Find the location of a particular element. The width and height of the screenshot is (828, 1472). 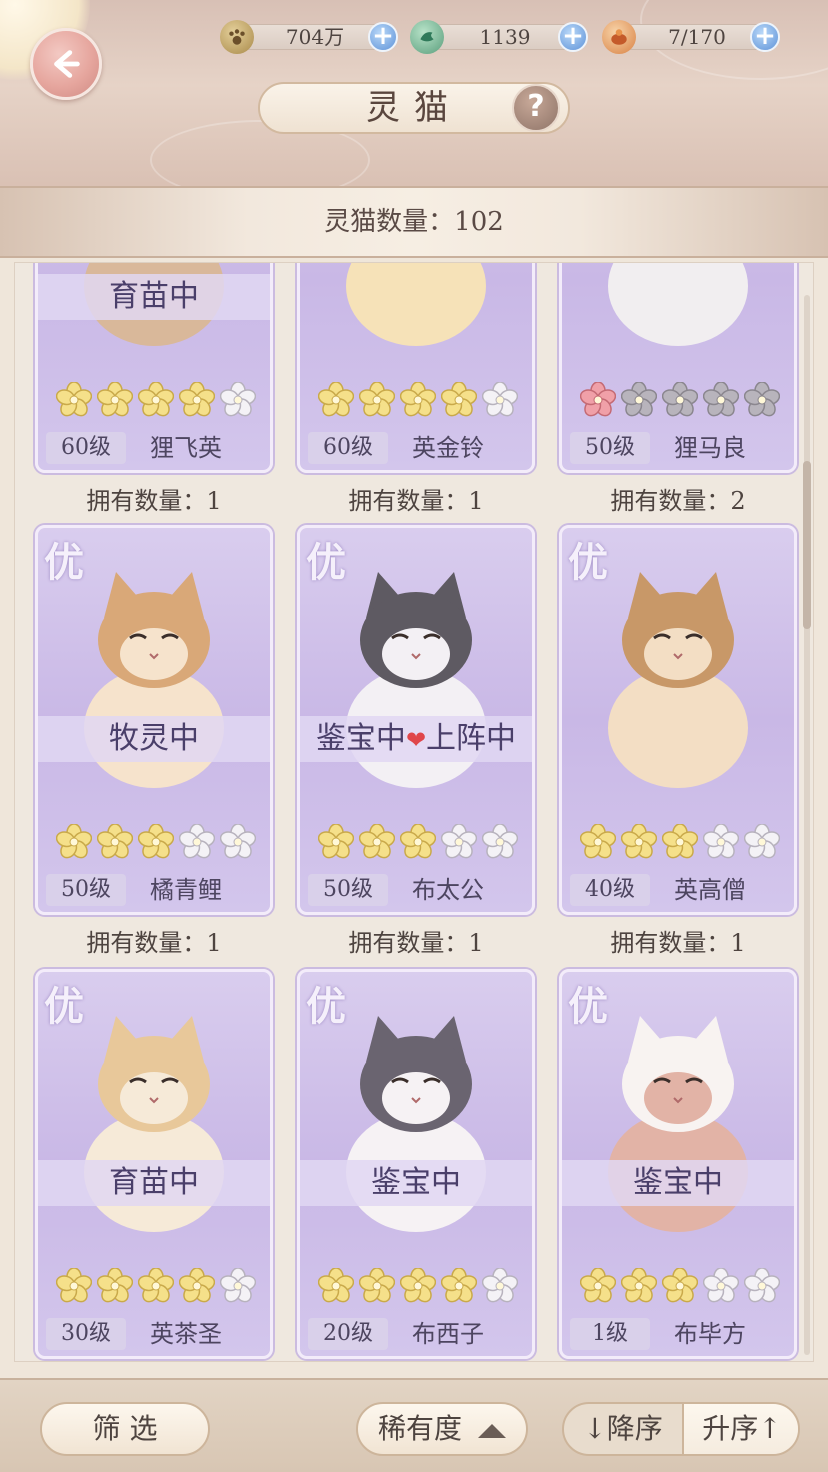

add-jade-button: + is located at coordinates (573, 37).